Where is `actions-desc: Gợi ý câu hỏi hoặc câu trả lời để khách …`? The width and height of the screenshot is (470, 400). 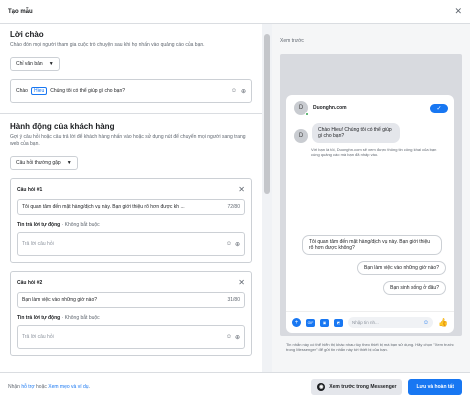
actions-desc: Gợi ý câu hỏi hoặc câu trả lời để khách … is located at coordinates (128, 140).